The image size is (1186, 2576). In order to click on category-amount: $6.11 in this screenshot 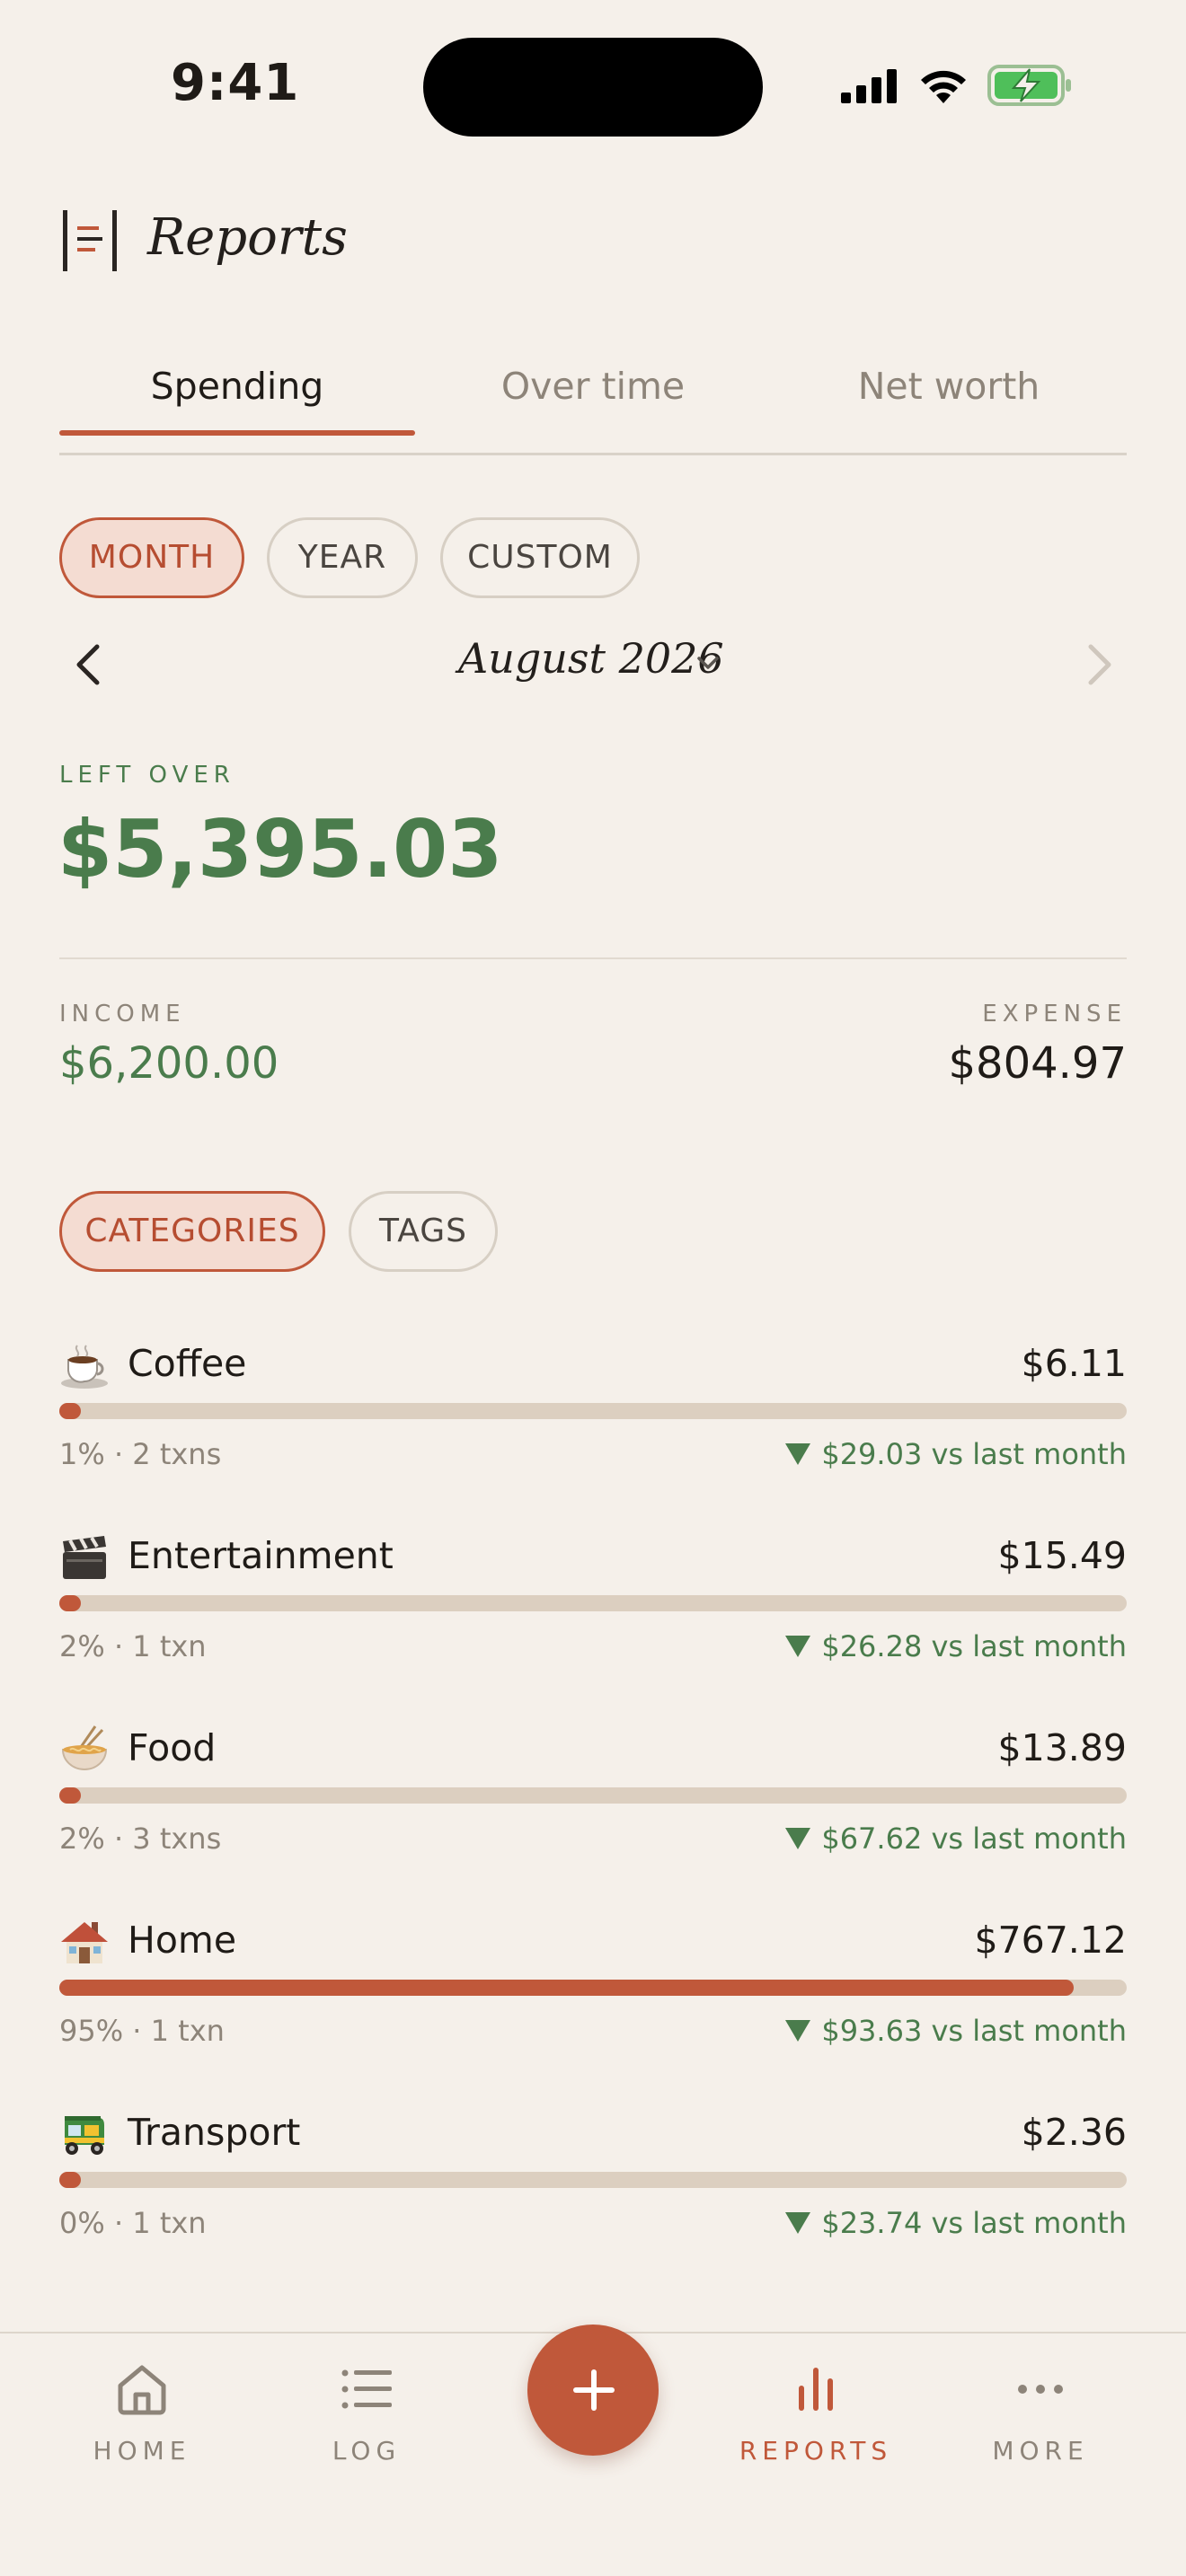, I will do `click(1074, 1363)`.